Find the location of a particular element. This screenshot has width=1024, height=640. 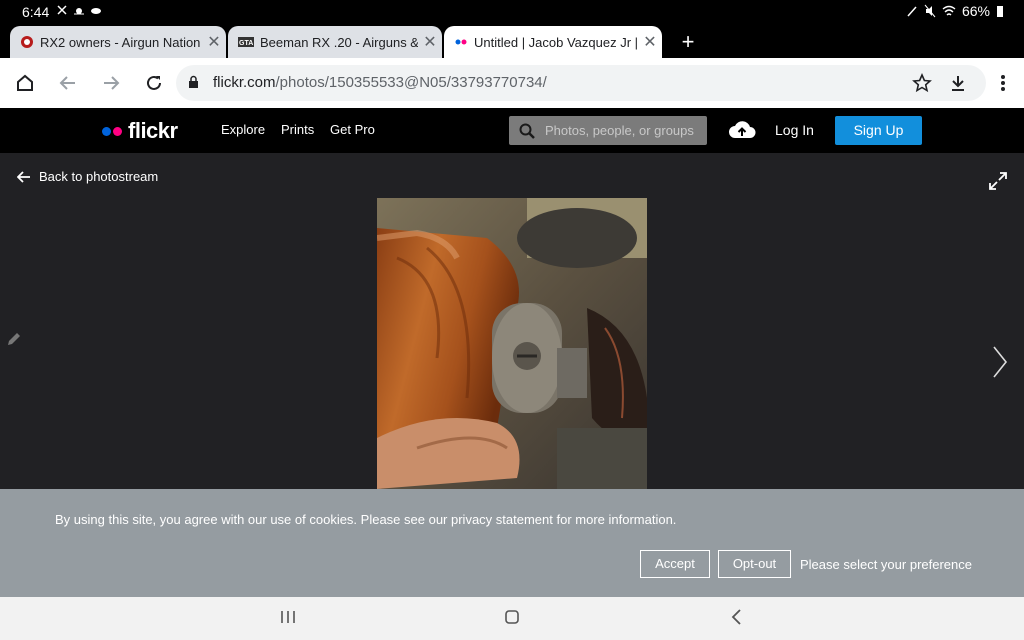

nav-explore: Explore is located at coordinates (243, 129).